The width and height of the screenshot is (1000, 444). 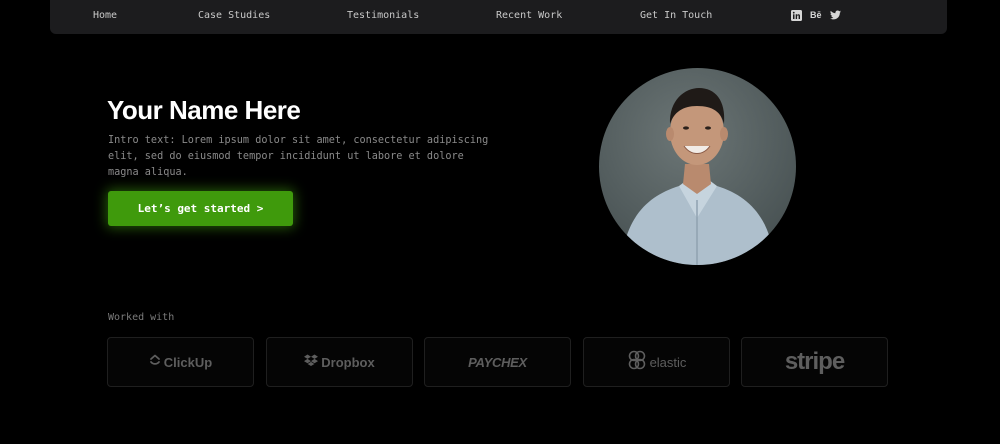 I want to click on nav-case-studies: Case Studies, so click(x=234, y=15).